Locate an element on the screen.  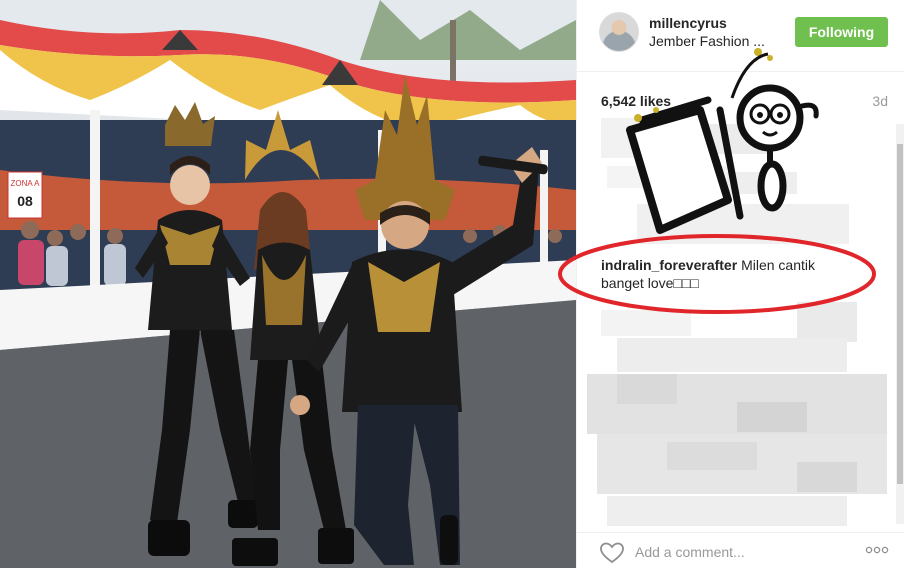
doodle-sticker-icon is located at coordinates (722, 141).